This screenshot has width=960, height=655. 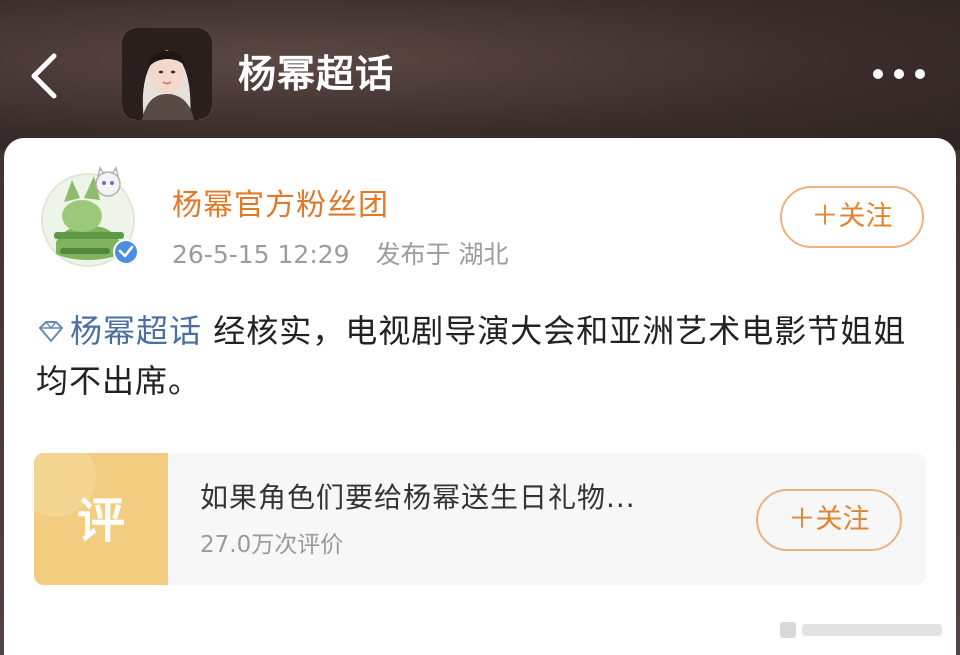 I want to click on post-timestamp: 26-5-15 12:29, so click(x=261, y=254).